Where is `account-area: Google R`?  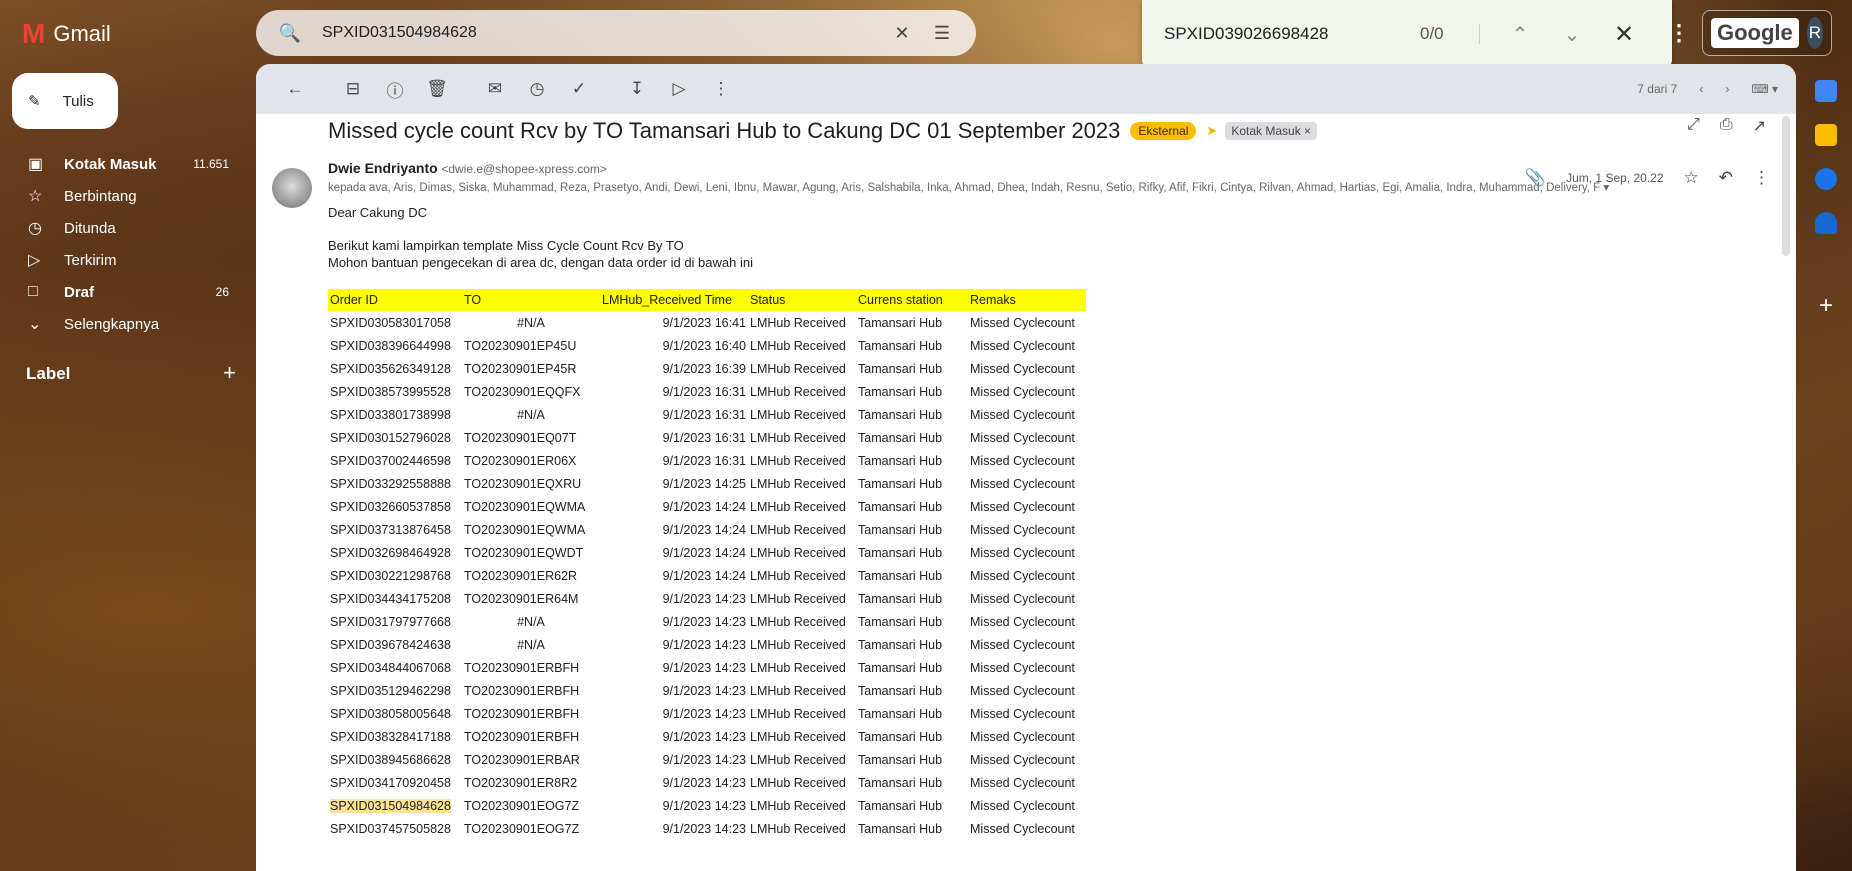
account-area: Google R is located at coordinates (1767, 33).